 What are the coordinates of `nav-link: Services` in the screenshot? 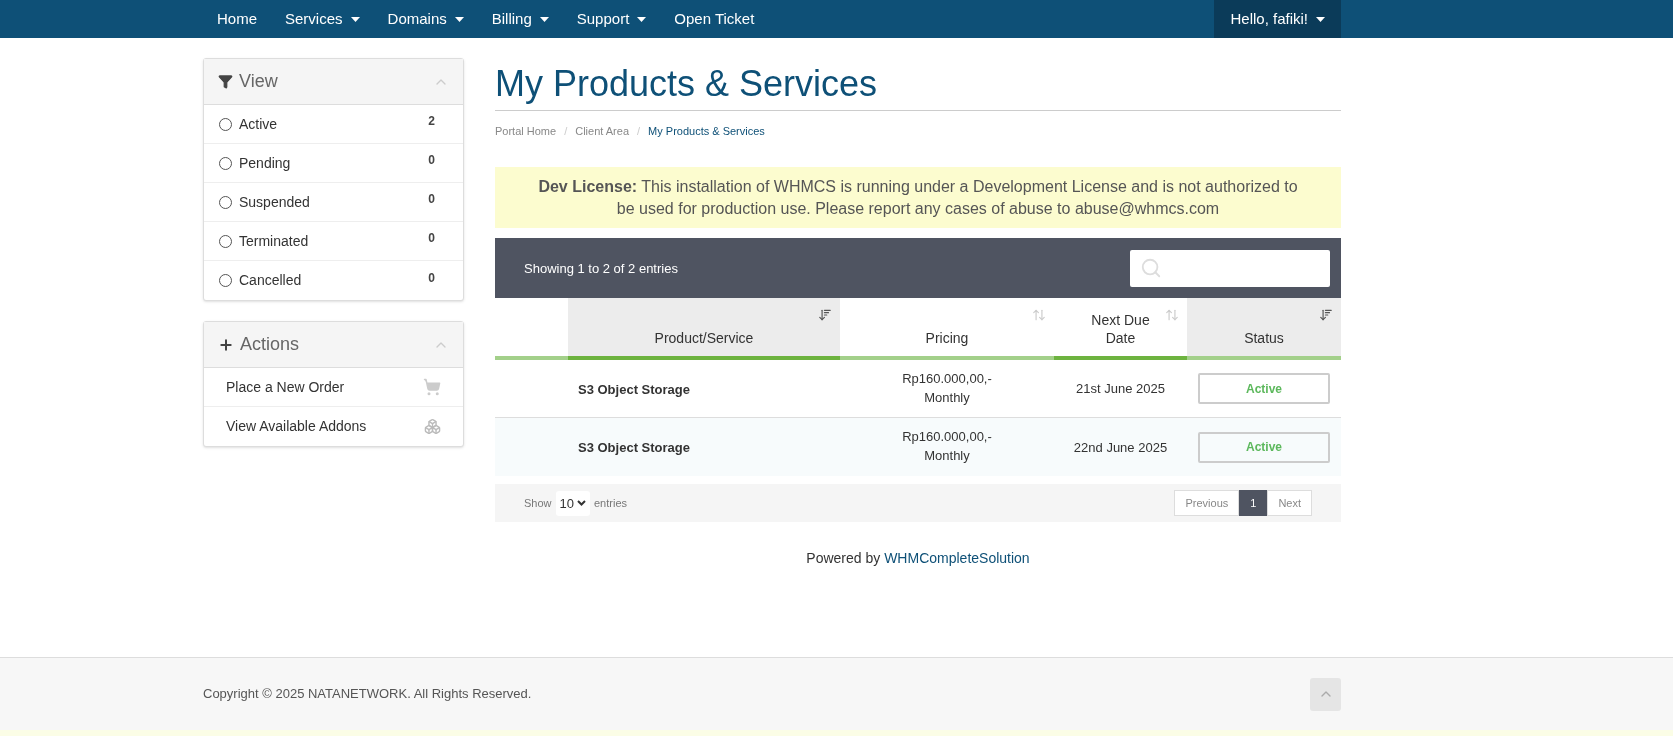 It's located at (322, 19).